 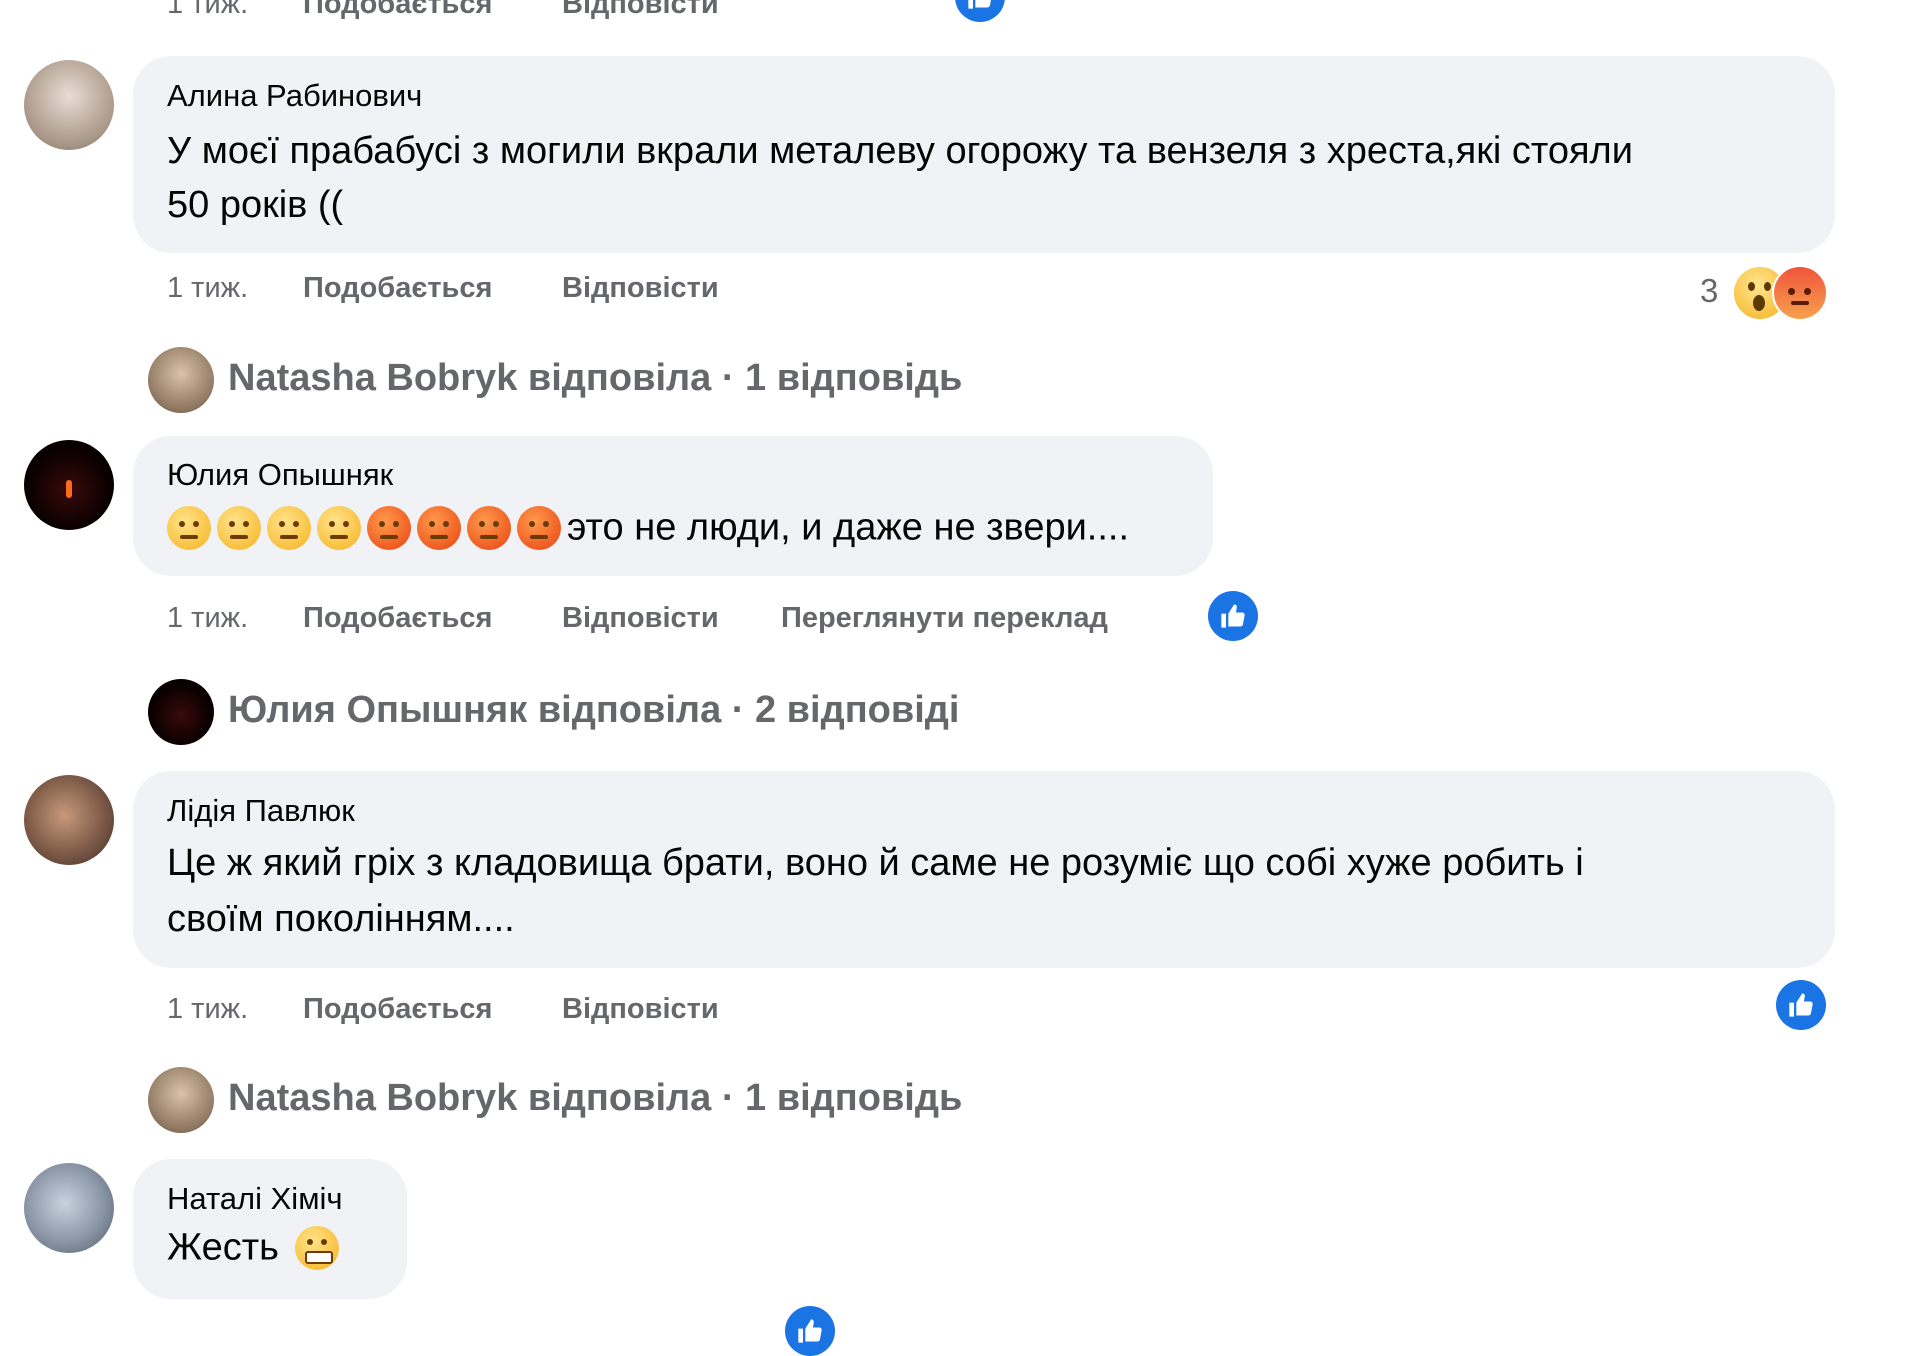 I want to click on reaction-count: 3, so click(x=1709, y=290).